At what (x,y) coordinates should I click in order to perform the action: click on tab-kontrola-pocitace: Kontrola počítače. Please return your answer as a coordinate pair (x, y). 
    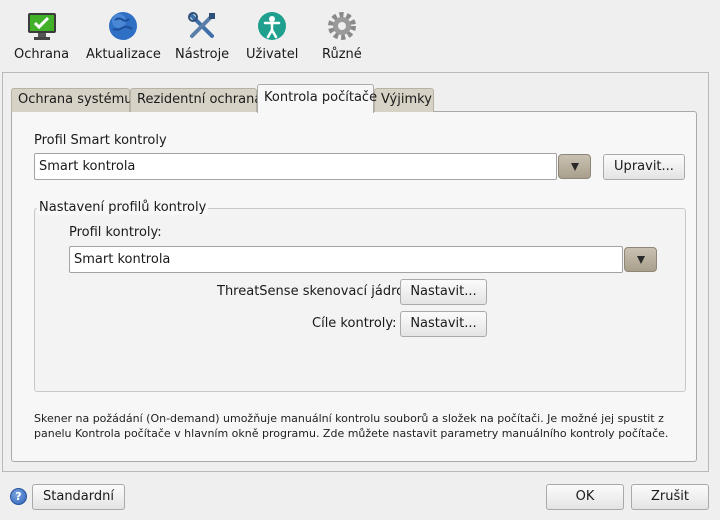
    Looking at the image, I should click on (317, 98).